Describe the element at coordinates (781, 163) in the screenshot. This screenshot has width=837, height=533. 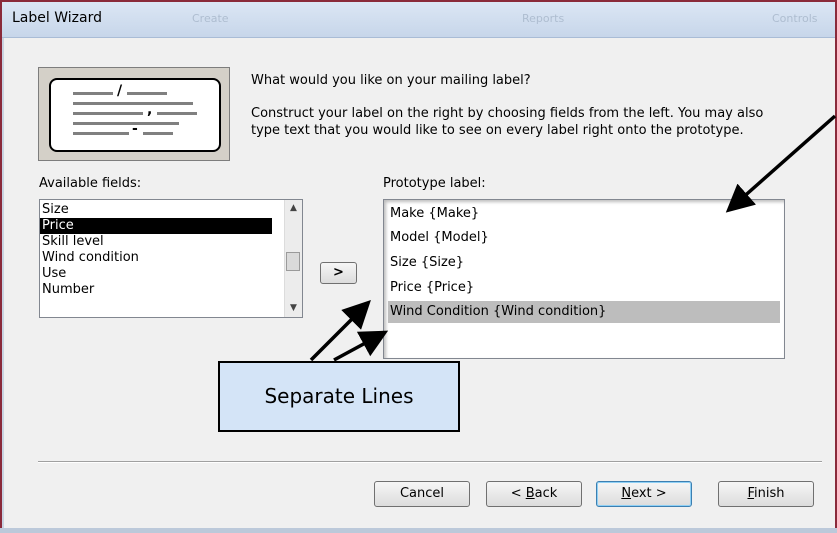
I see `arrow-to-prototype` at that location.